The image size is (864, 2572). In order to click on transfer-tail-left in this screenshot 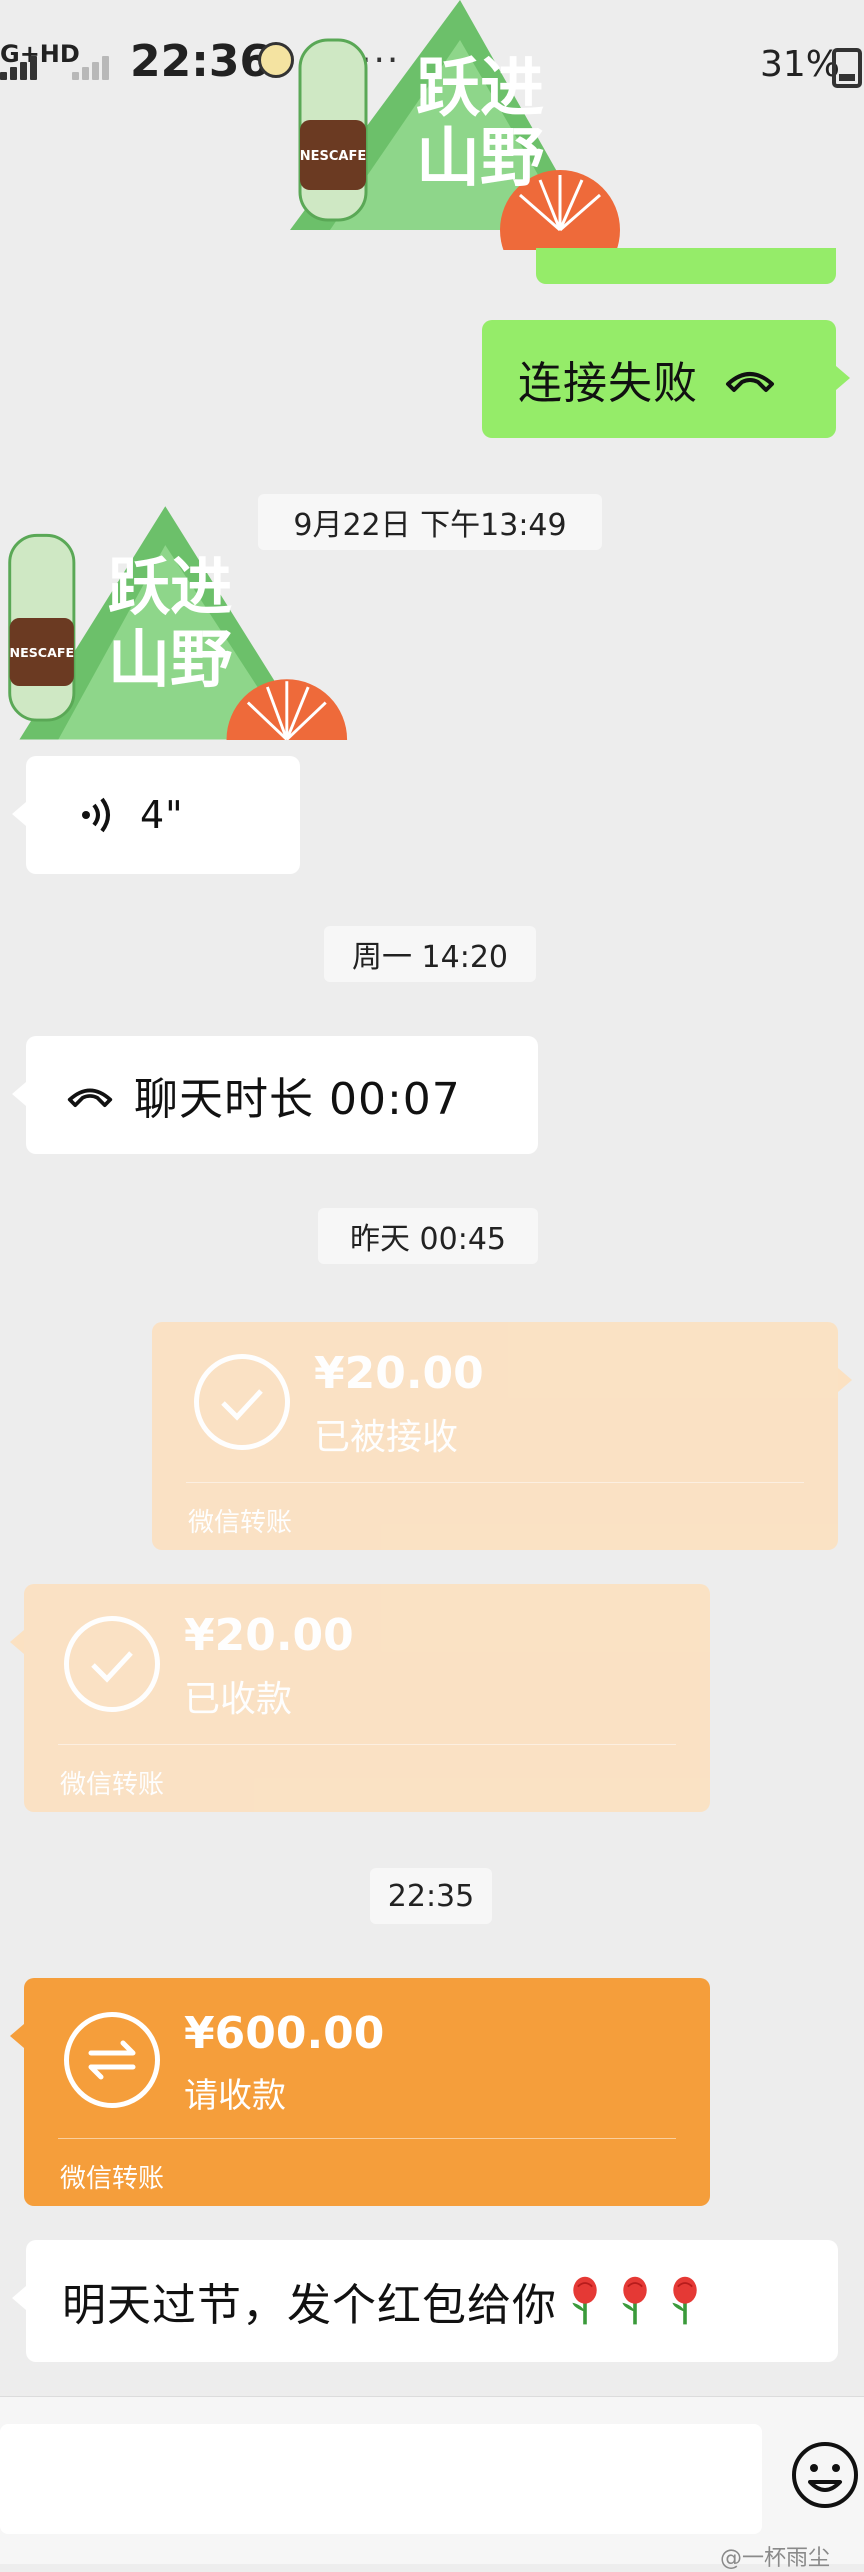, I will do `click(17, 1642)`.